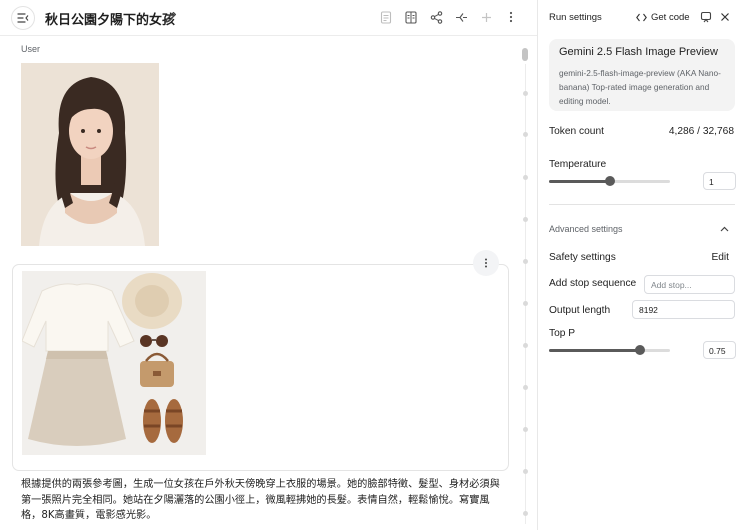  What do you see at coordinates (593, 283) in the screenshot?
I see `stop-sequence-label: Add stop sequence` at bounding box center [593, 283].